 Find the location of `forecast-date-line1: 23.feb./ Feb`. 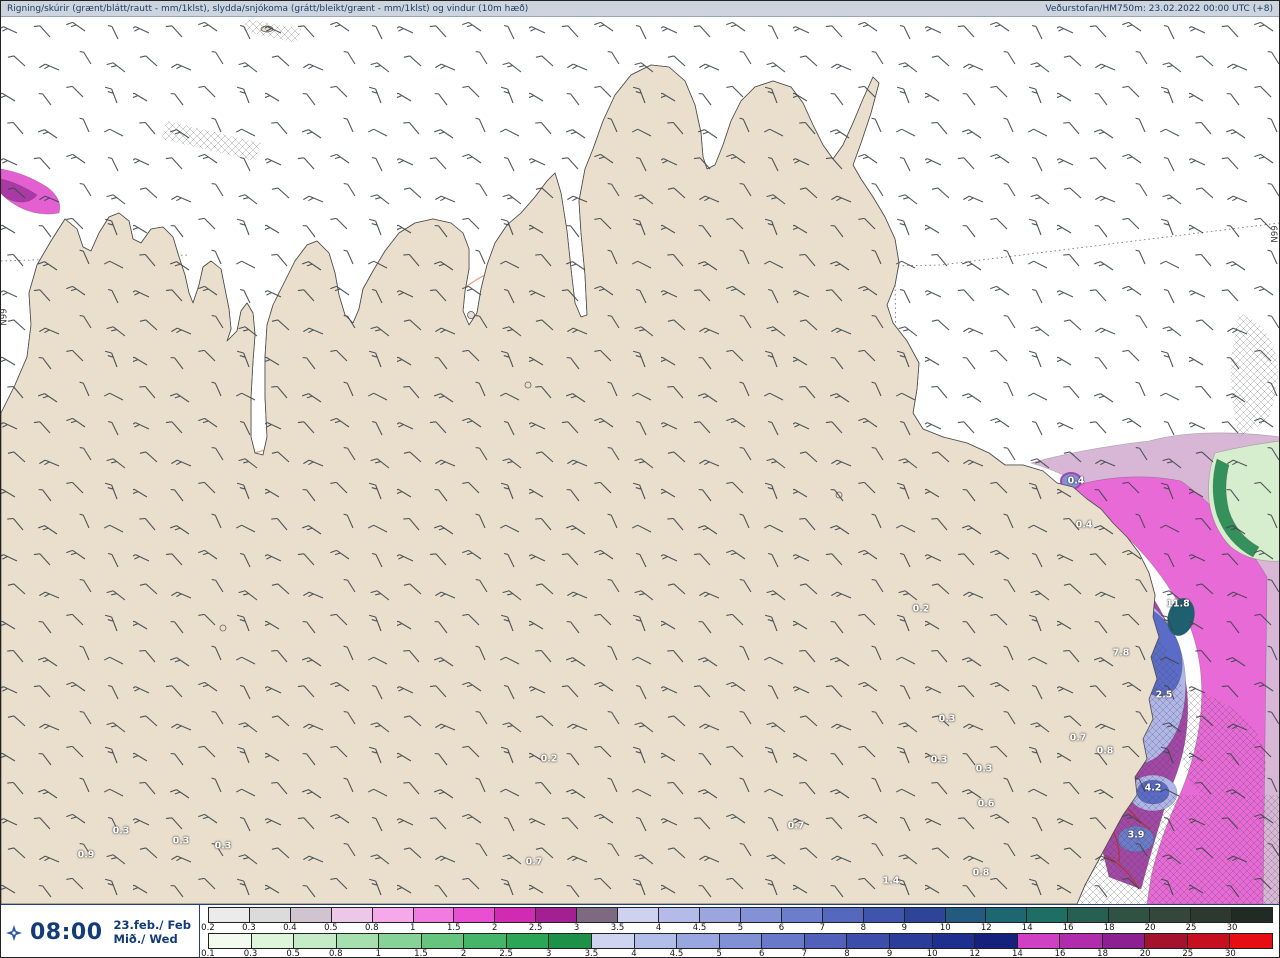

forecast-date-line1: 23.feb./ Feb is located at coordinates (152, 925).